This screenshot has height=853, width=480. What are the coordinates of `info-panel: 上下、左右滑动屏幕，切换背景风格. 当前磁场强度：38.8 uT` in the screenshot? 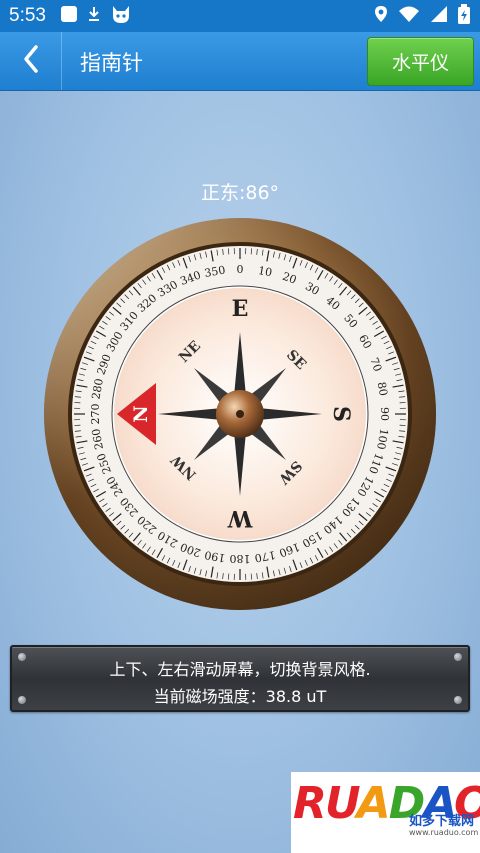 It's located at (240, 678).